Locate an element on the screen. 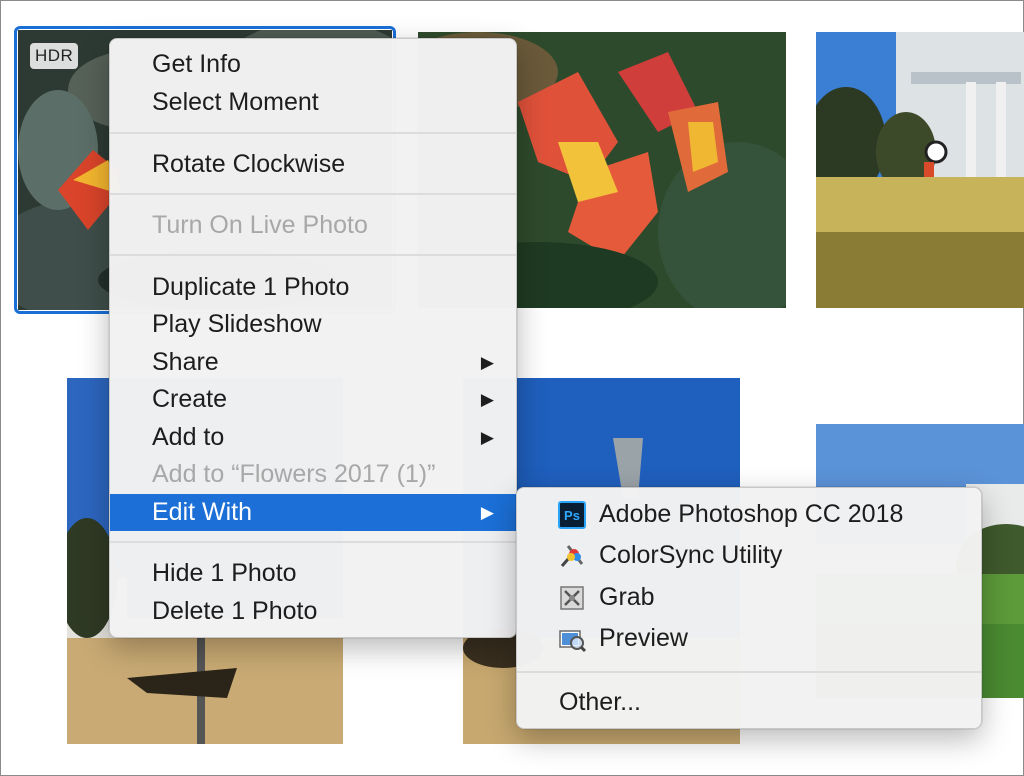 This screenshot has width=1024, height=776. submenu-separator is located at coordinates (749, 672).